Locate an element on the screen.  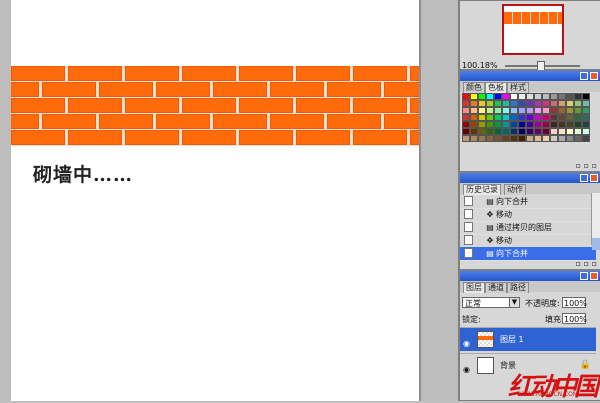
swatches-titlebar is located at coordinates (530, 76).